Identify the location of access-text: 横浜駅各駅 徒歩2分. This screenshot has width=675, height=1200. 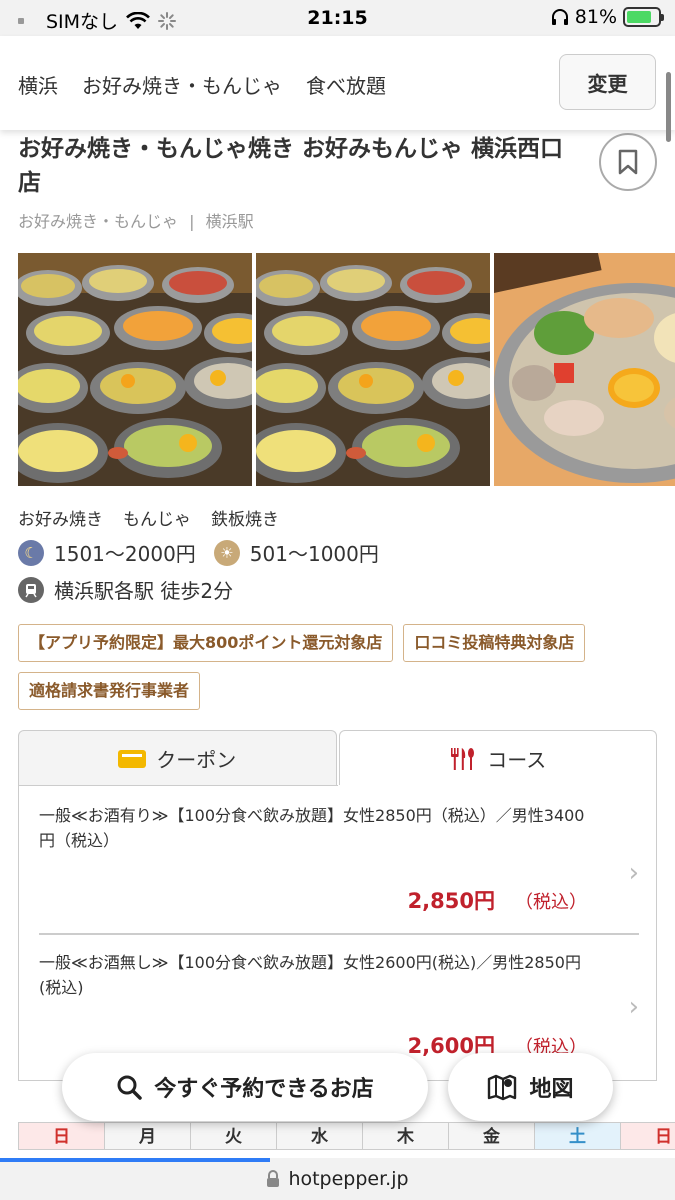
(144, 591).